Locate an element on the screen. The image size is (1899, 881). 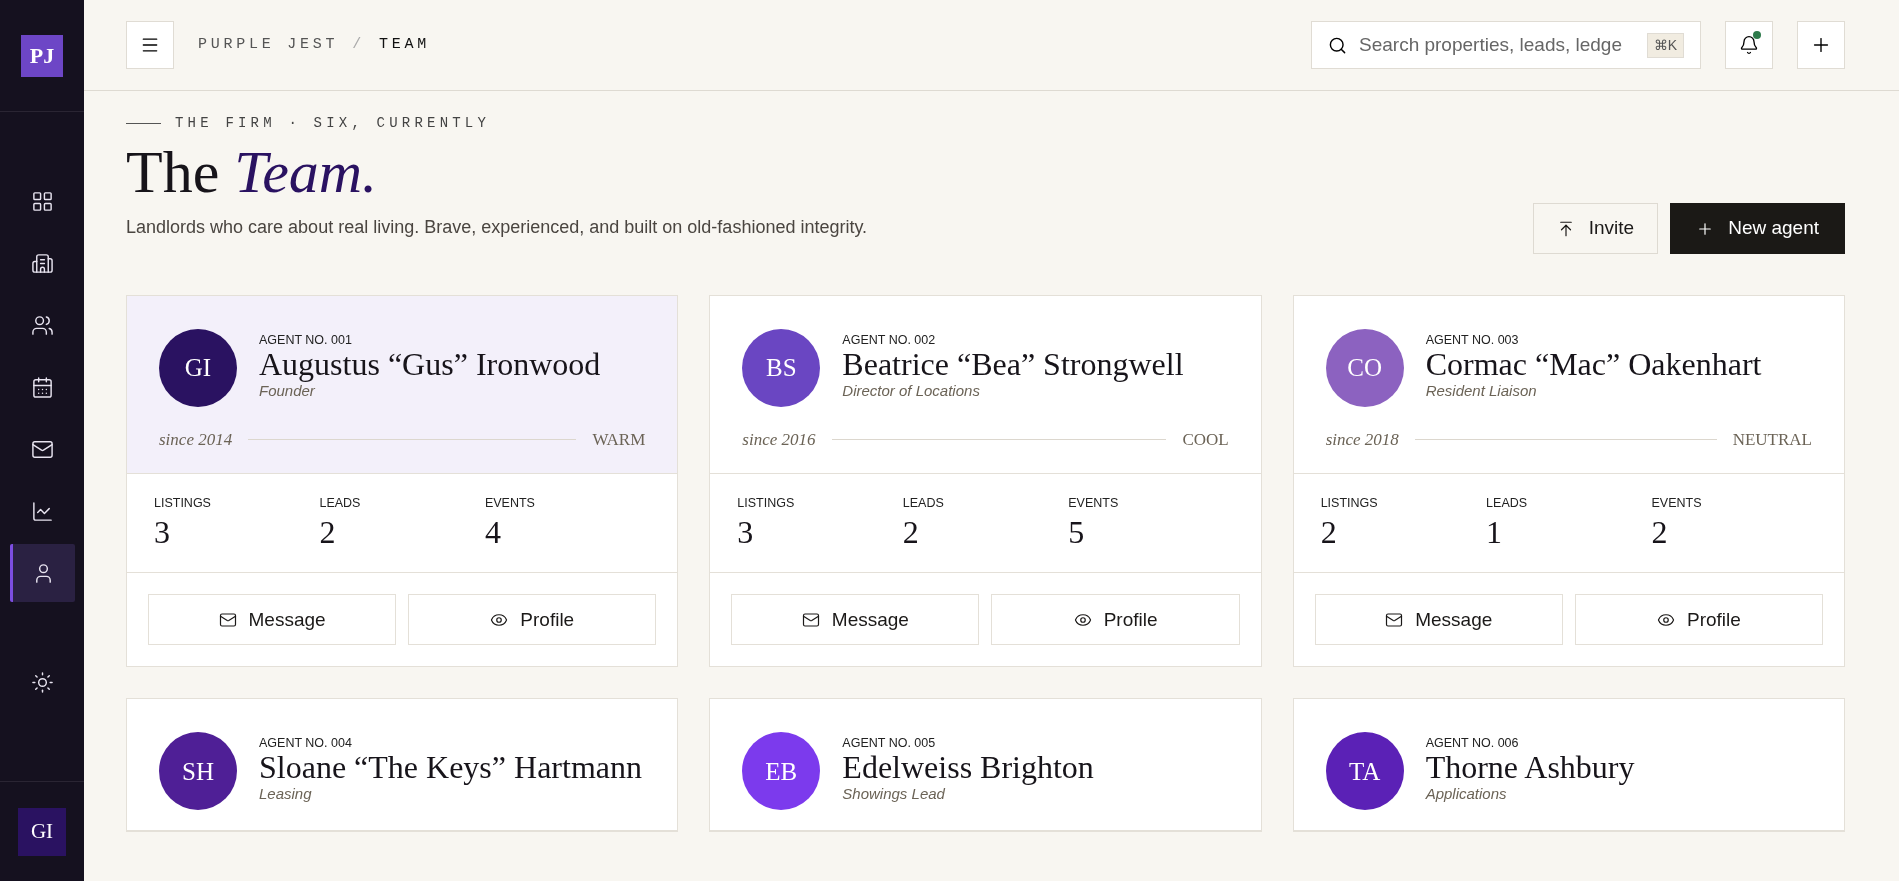
notifications-button is located at coordinates (1749, 45).